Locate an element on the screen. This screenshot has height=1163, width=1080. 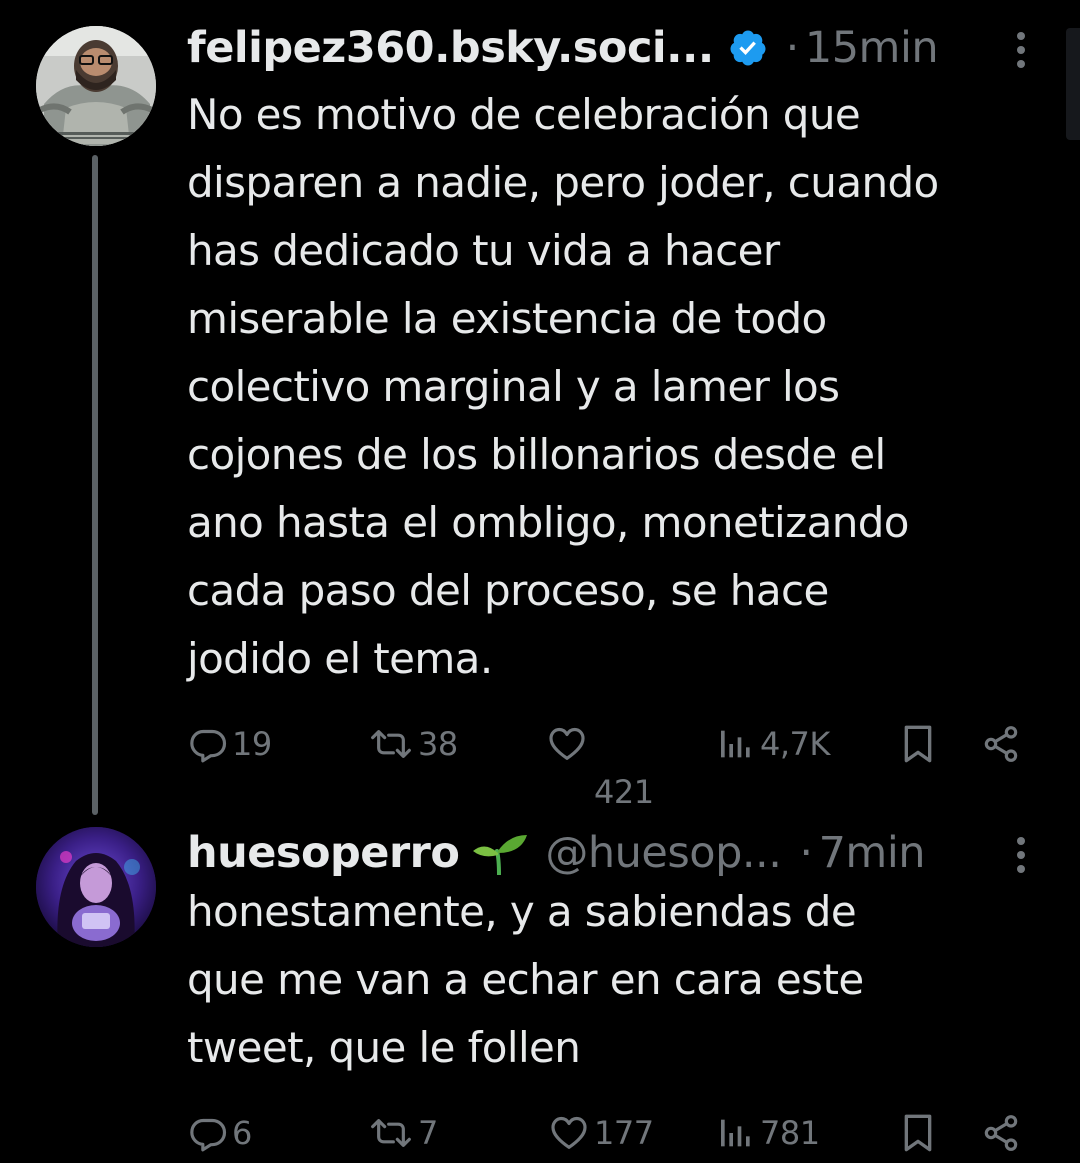
like-button is located at coordinates (567, 744).